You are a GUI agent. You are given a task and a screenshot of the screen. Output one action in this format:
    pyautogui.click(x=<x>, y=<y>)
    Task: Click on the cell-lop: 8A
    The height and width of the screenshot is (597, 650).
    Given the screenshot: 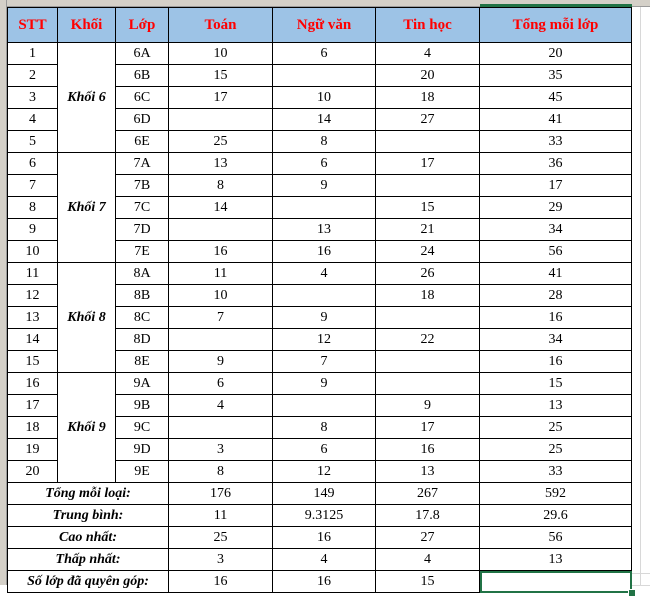 What is the action you would take?
    pyautogui.click(x=142, y=273)
    